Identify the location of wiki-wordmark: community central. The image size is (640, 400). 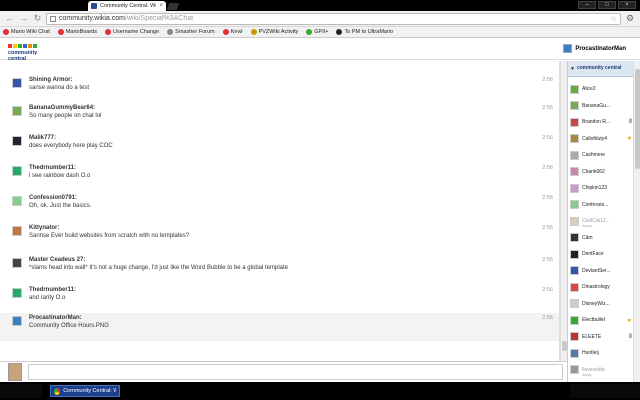
(31, 53).